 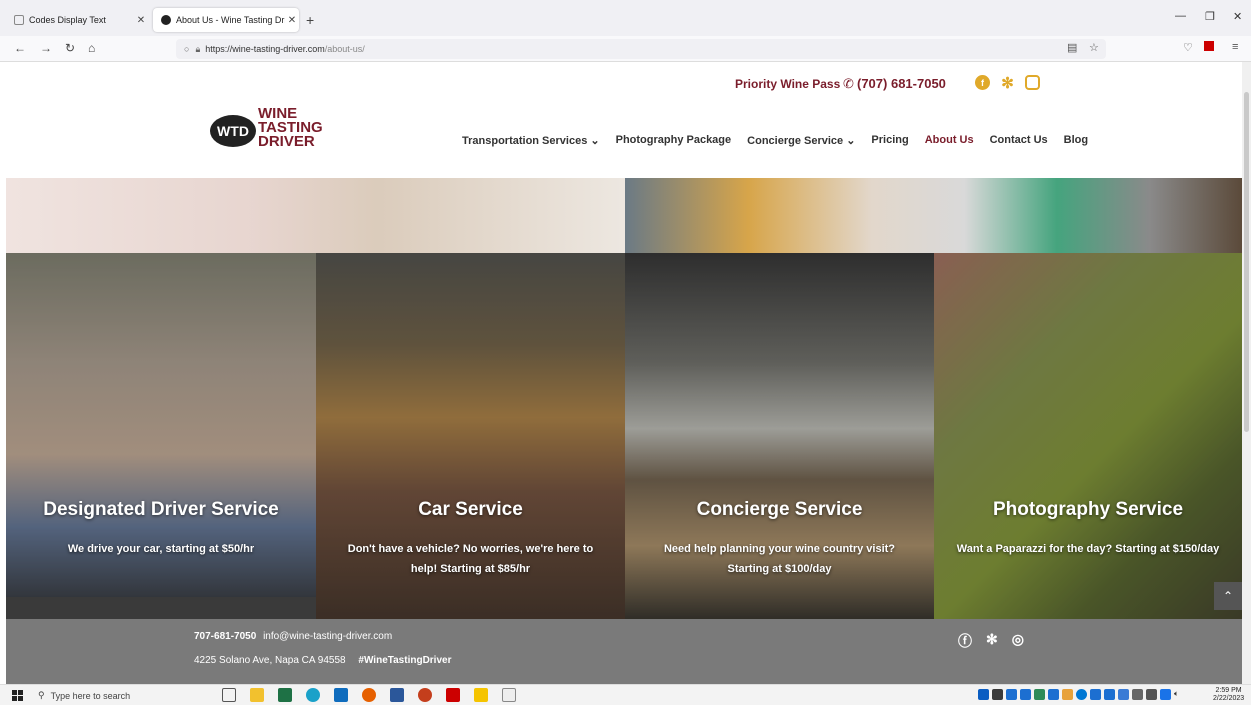 I want to click on windows-start-icon, so click(x=17, y=695).